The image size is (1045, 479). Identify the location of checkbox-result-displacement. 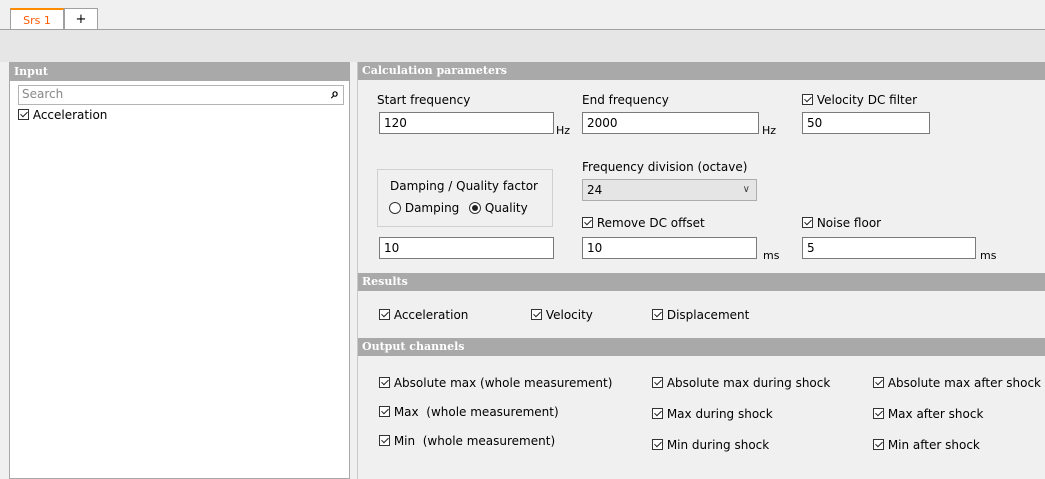
(657, 314).